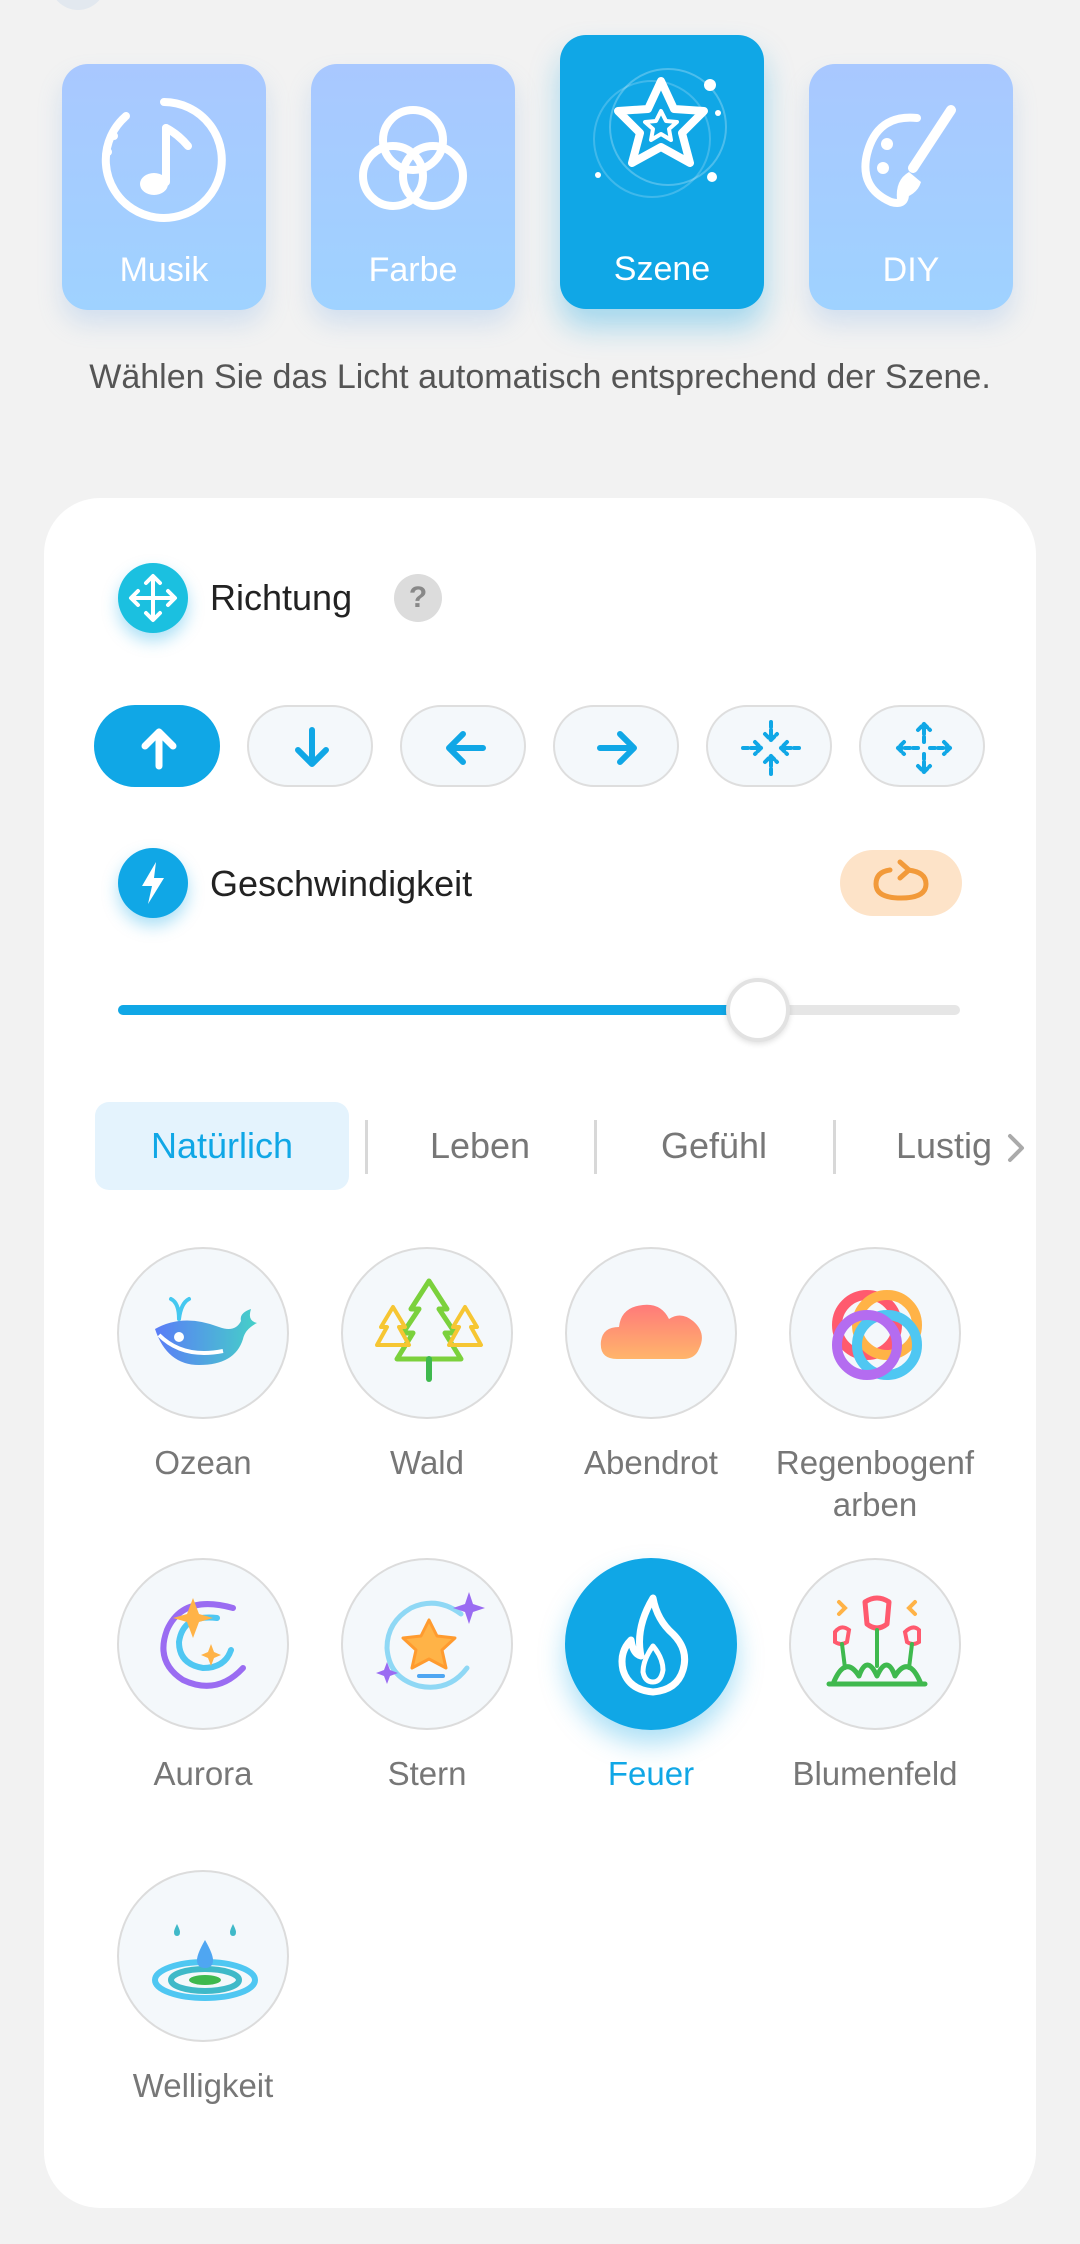 Image resolution: width=1080 pixels, height=2244 pixels. Describe the element at coordinates (203, 1462) in the screenshot. I see `scene-label: Ozean` at that location.